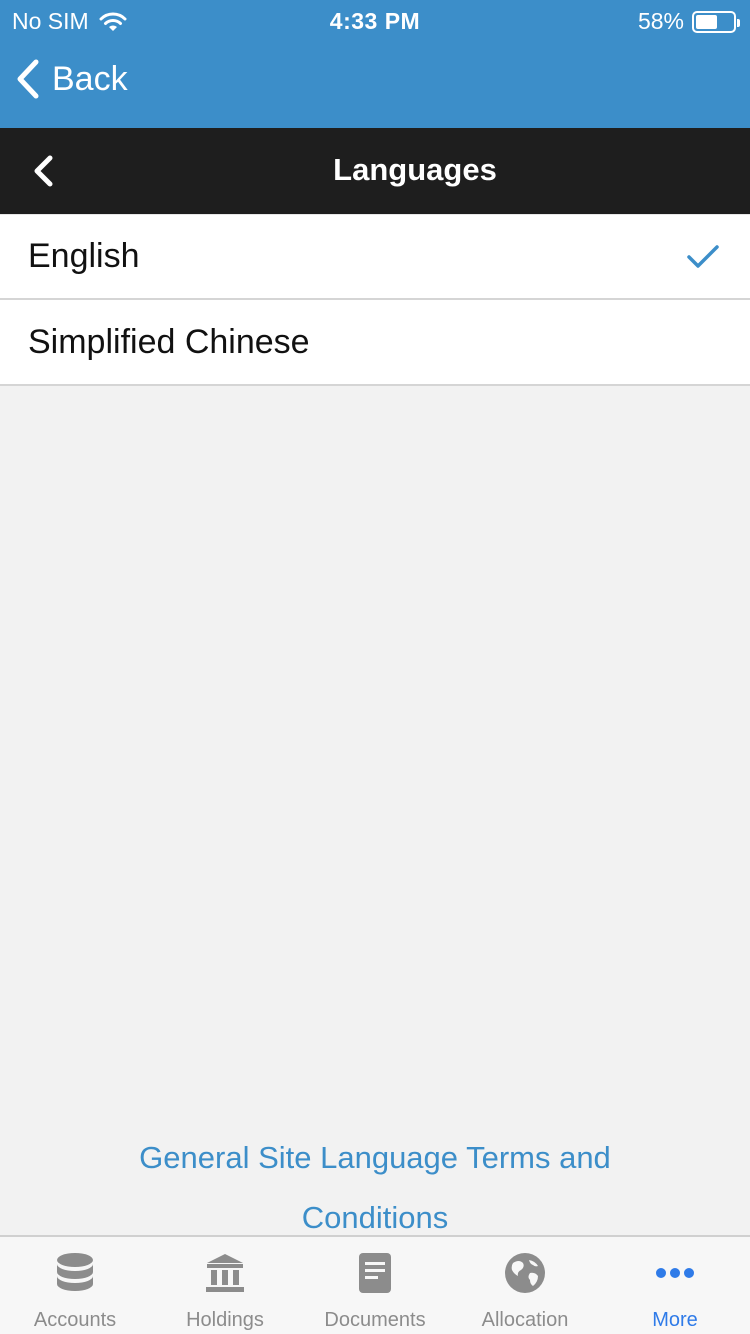  What do you see at coordinates (75, 1320) in the screenshot?
I see `tab-label: Accounts` at bounding box center [75, 1320].